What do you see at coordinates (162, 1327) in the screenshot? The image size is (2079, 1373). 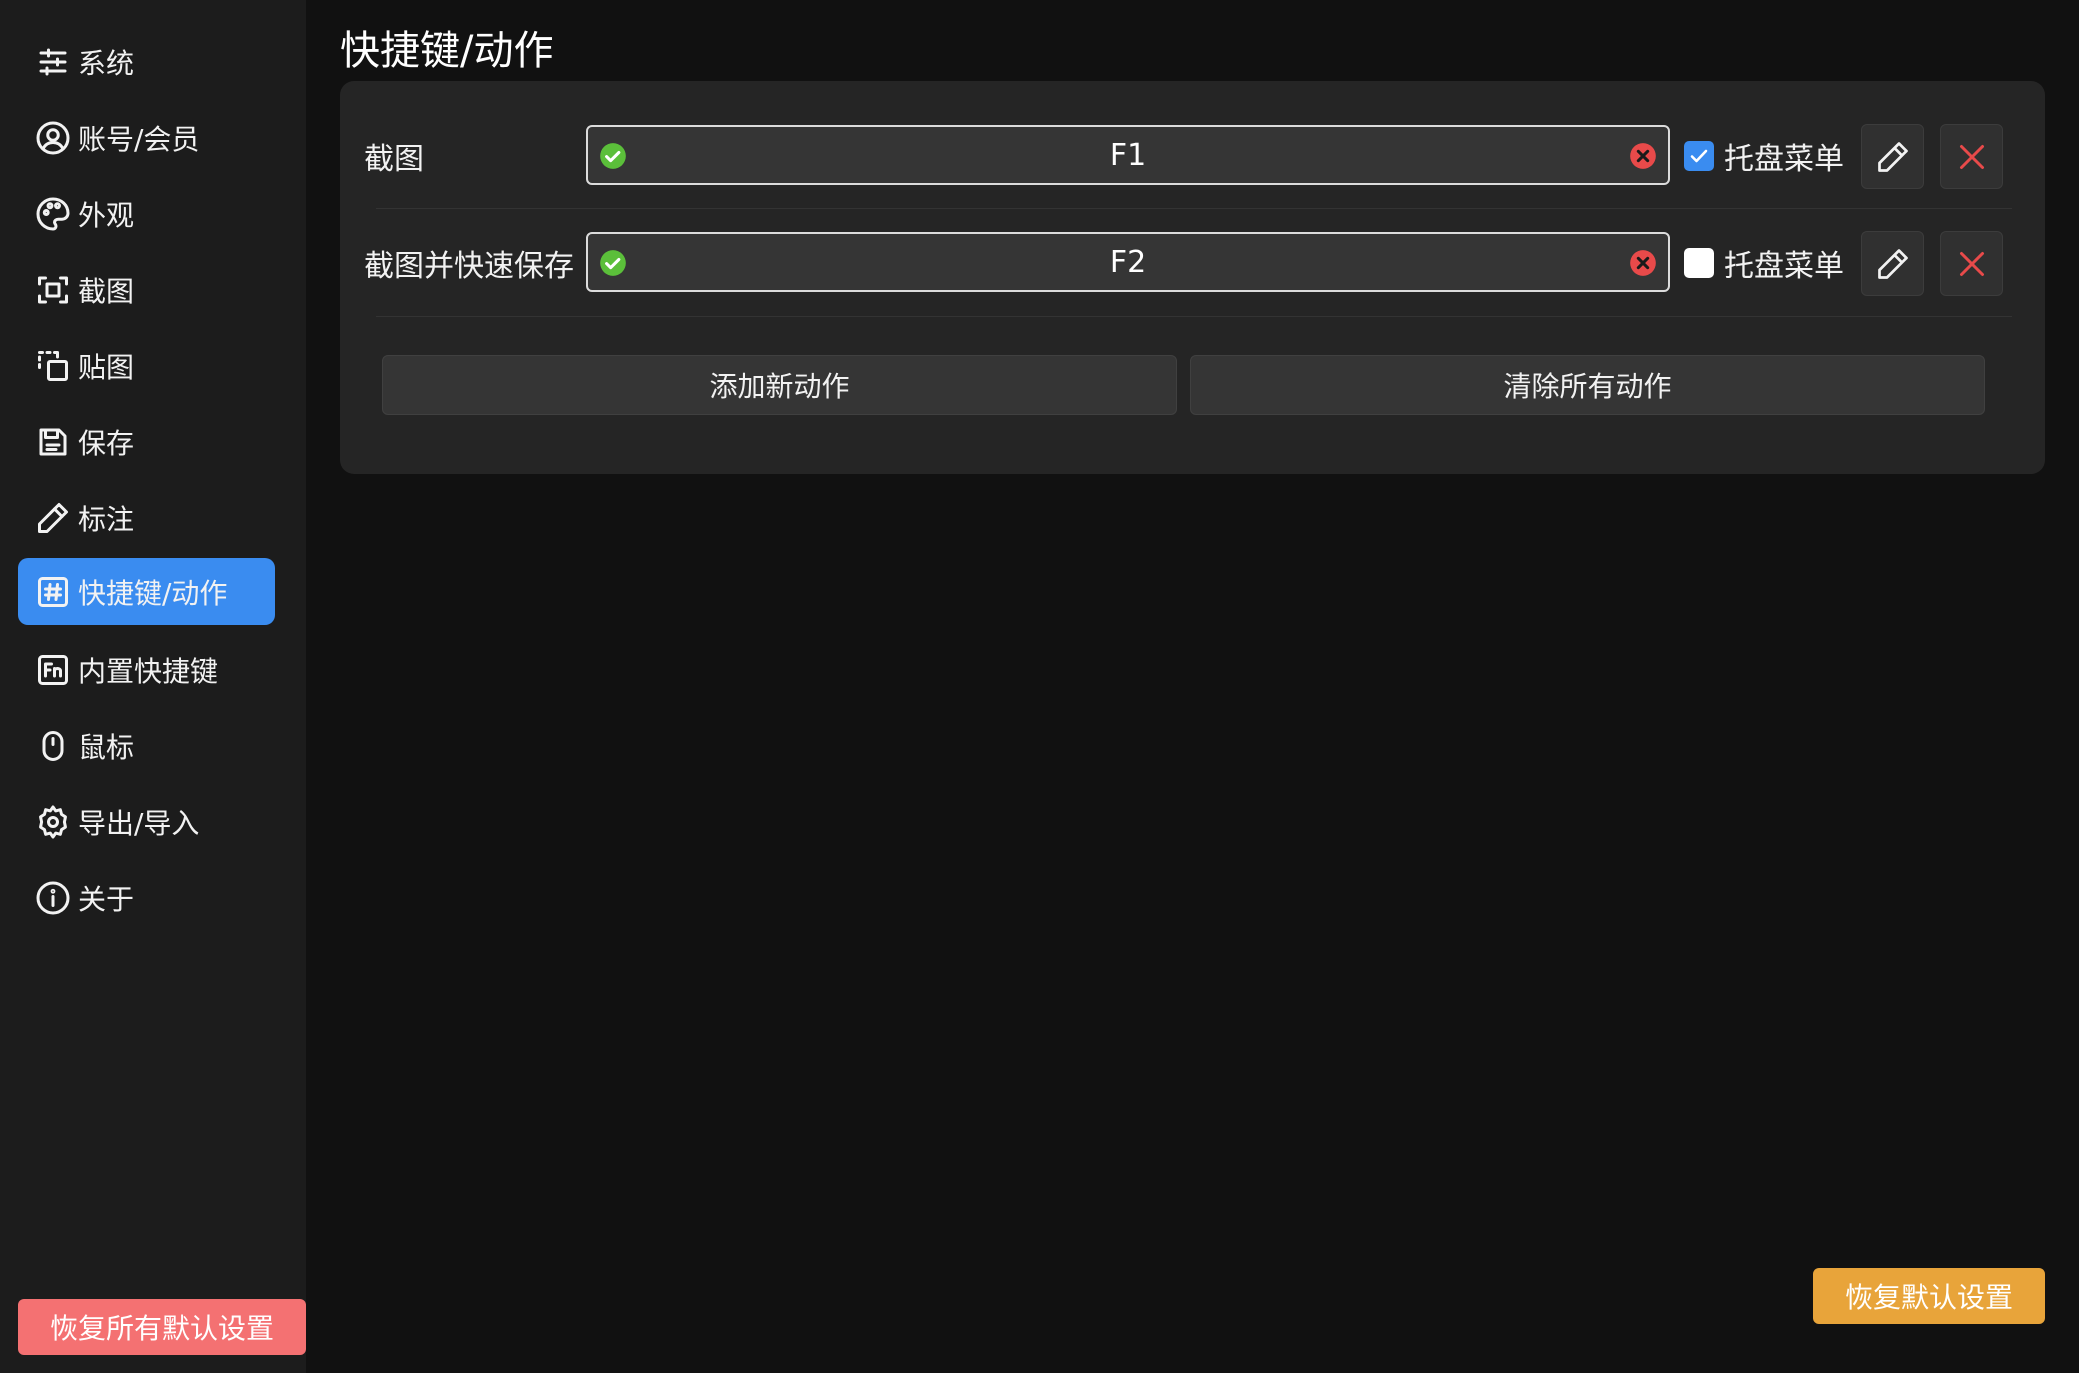 I see `reset-all-defaults-button: 恢复所有默认设置` at bounding box center [162, 1327].